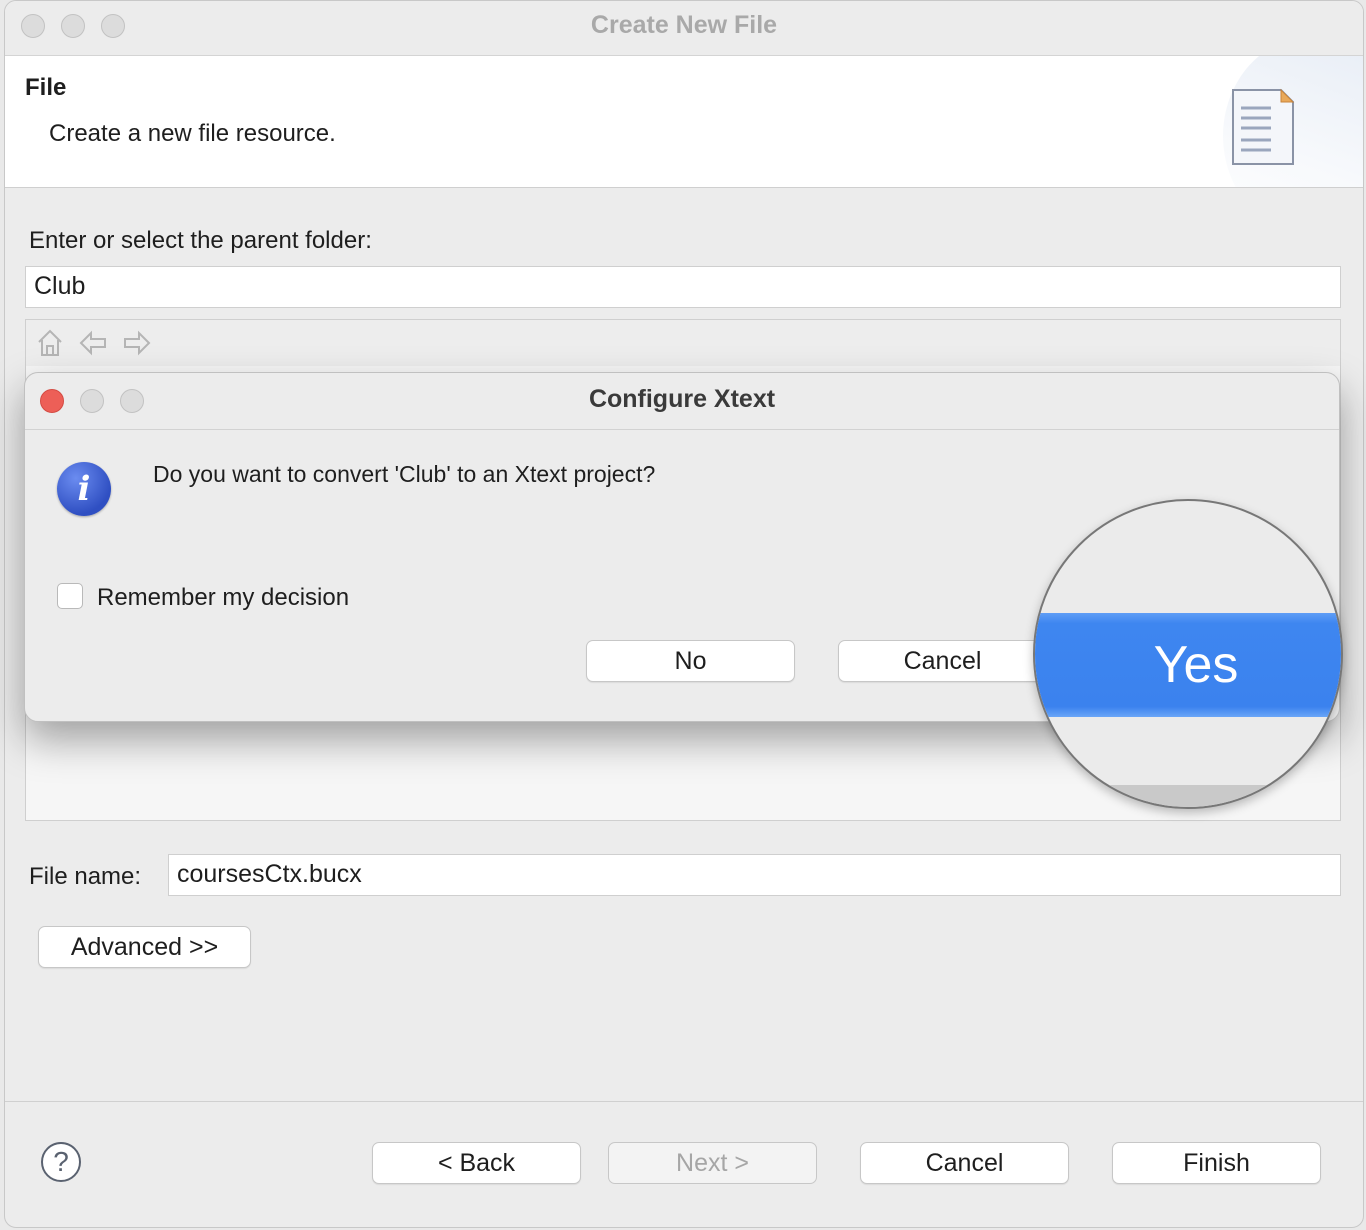  I want to click on file-icon, so click(1263, 126).